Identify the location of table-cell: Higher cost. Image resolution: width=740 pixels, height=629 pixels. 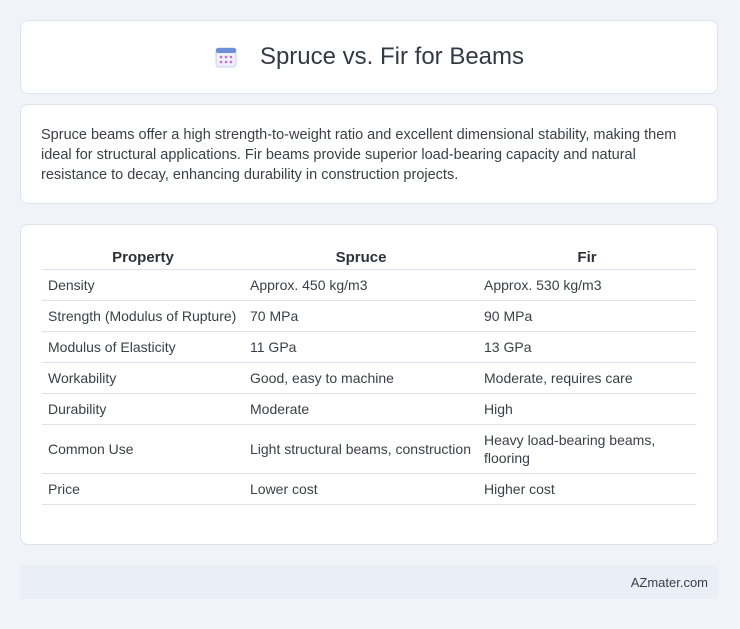
(587, 489).